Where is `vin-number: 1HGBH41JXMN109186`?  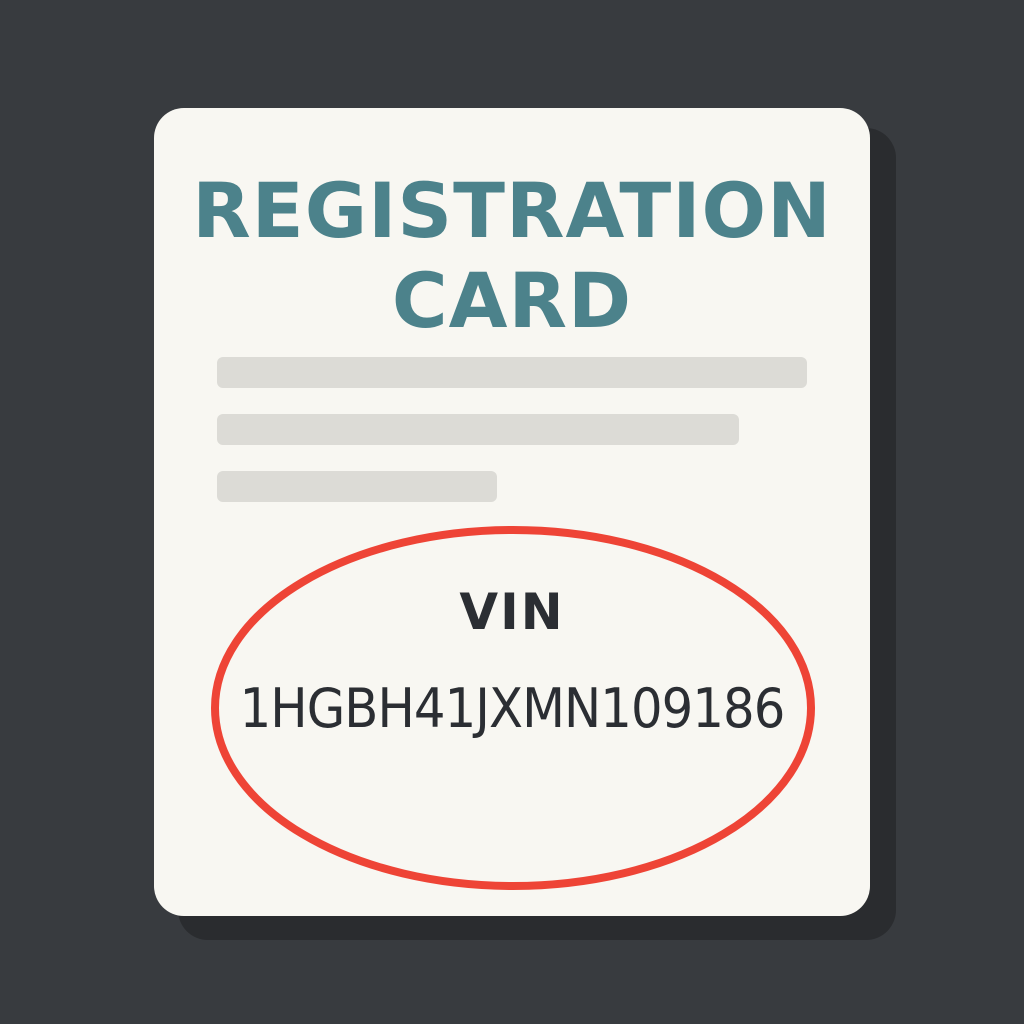
vin-number: 1HGBH41JXMN109186 is located at coordinates (512, 708).